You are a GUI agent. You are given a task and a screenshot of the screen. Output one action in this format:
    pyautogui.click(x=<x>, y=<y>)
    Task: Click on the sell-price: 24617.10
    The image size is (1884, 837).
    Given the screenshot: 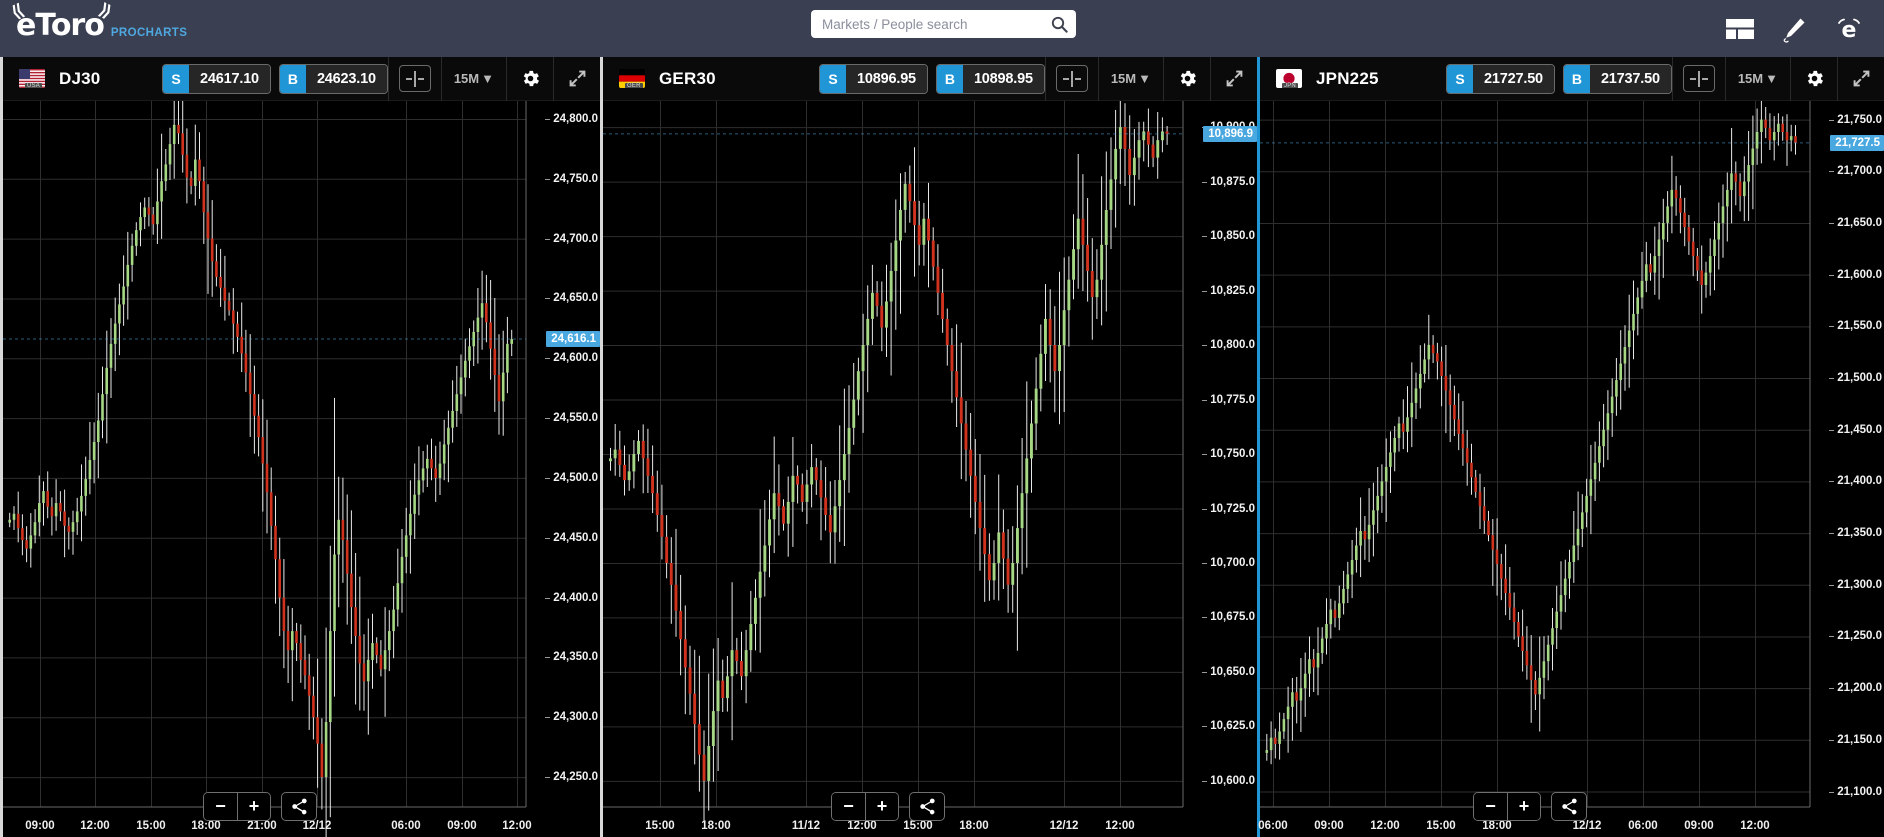 What is the action you would take?
    pyautogui.click(x=229, y=78)
    